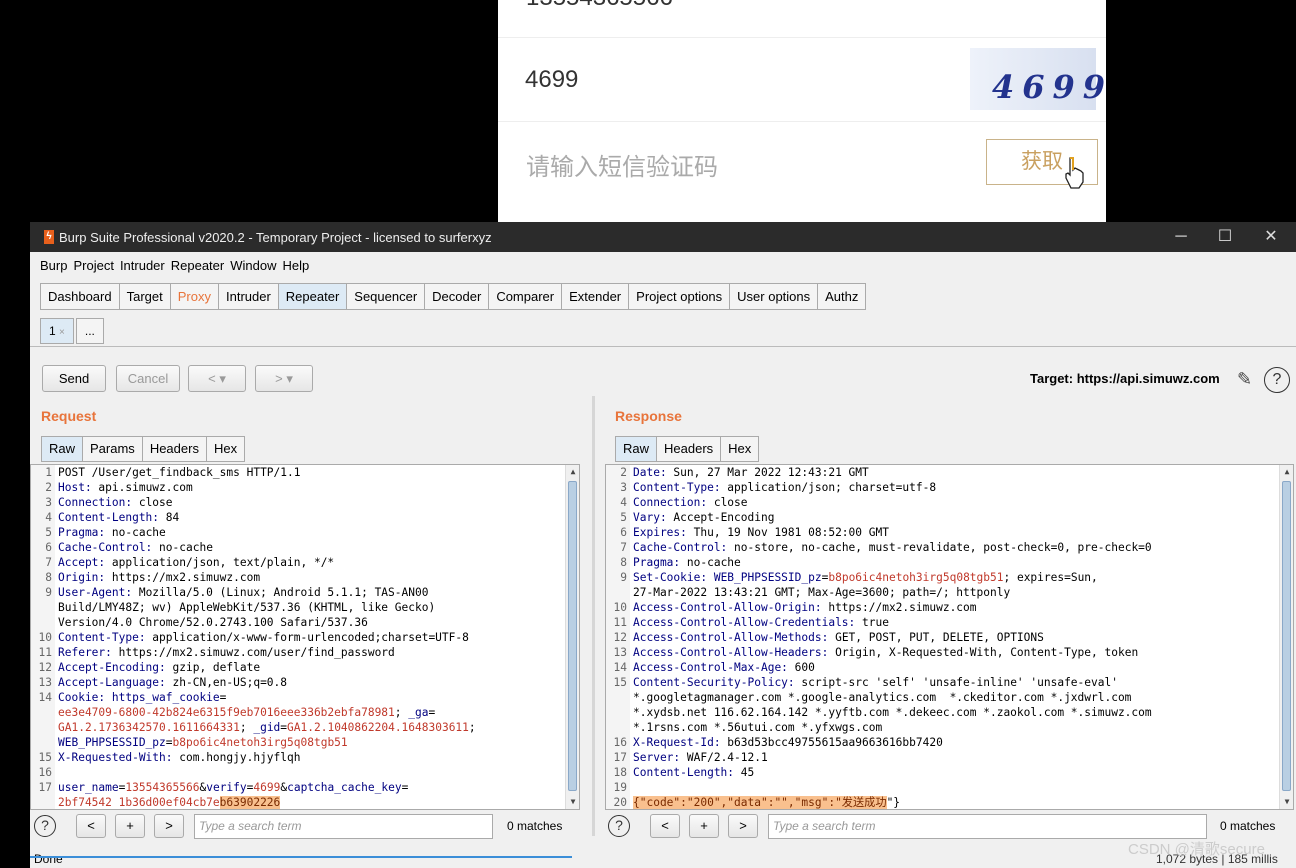 The width and height of the screenshot is (1296, 868). Describe the element at coordinates (226, 449) in the screenshot. I see `request-tab-hex: Hex` at that location.